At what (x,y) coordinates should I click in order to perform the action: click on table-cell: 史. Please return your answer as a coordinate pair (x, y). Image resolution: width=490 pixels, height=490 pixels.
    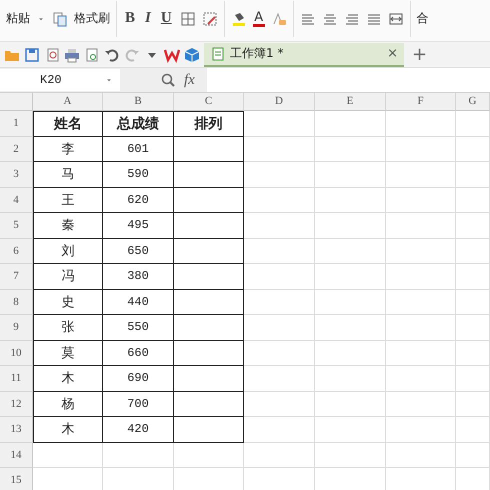
    Looking at the image, I should click on (68, 302).